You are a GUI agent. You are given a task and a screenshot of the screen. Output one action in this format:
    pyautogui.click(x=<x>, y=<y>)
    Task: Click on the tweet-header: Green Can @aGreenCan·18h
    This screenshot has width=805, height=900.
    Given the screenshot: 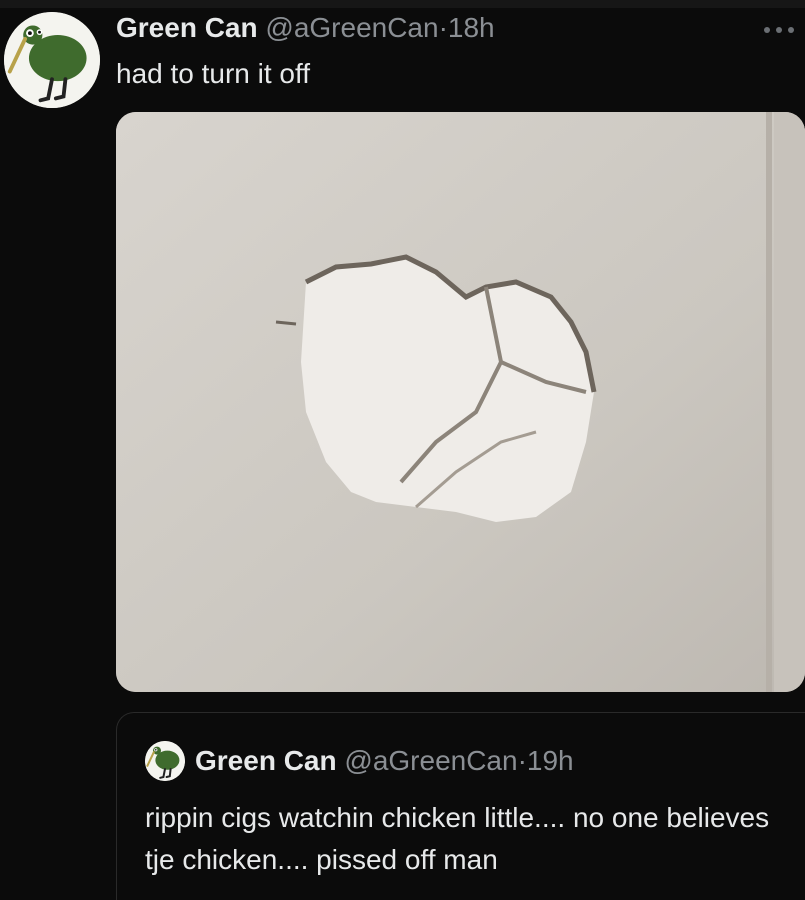 What is the action you would take?
    pyautogui.click(x=305, y=28)
    